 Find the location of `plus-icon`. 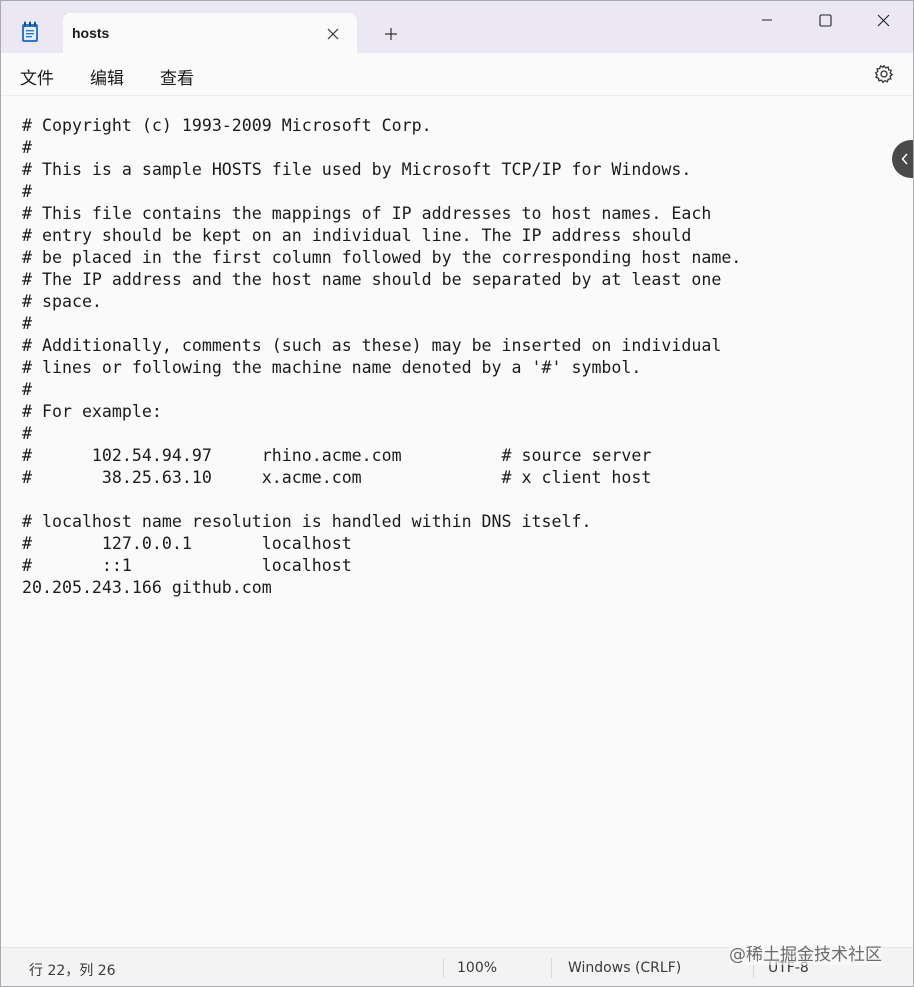

plus-icon is located at coordinates (391, 34).